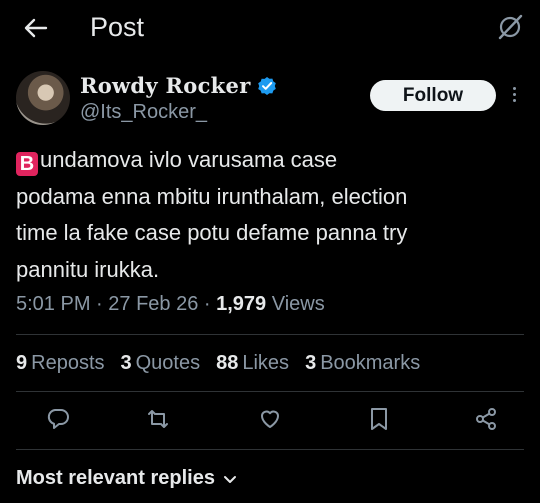  What do you see at coordinates (241, 304) in the screenshot?
I see `views-count: 1,979` at bounding box center [241, 304].